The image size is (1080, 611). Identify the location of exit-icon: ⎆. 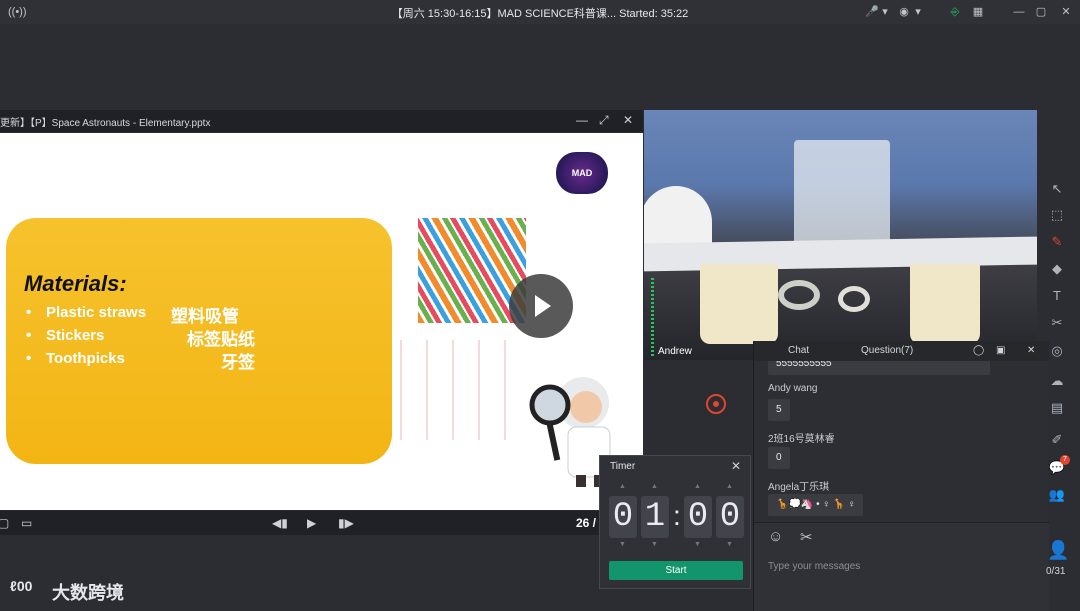
(955, 12).